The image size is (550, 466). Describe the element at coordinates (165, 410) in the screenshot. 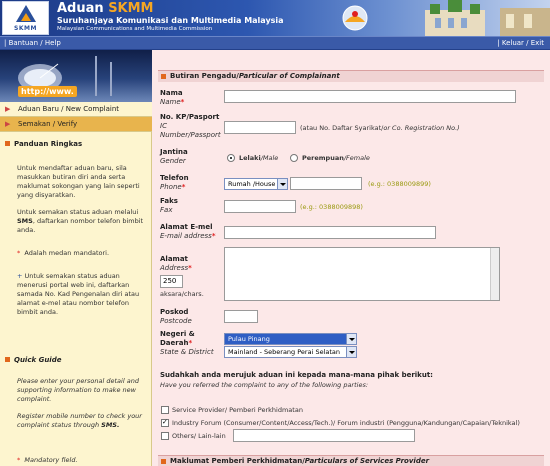

I see `referred-provider-checkbox` at that location.